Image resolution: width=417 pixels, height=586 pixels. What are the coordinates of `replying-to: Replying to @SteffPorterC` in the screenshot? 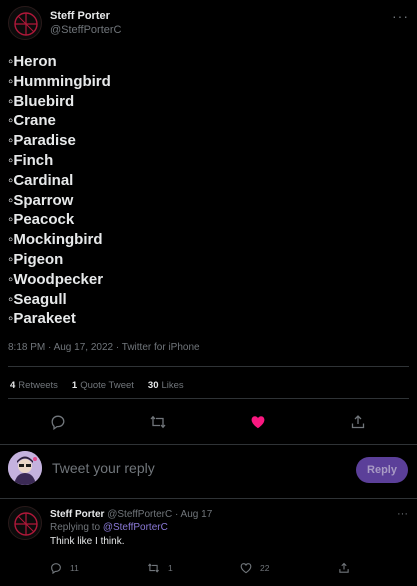 It's located at (225, 528).